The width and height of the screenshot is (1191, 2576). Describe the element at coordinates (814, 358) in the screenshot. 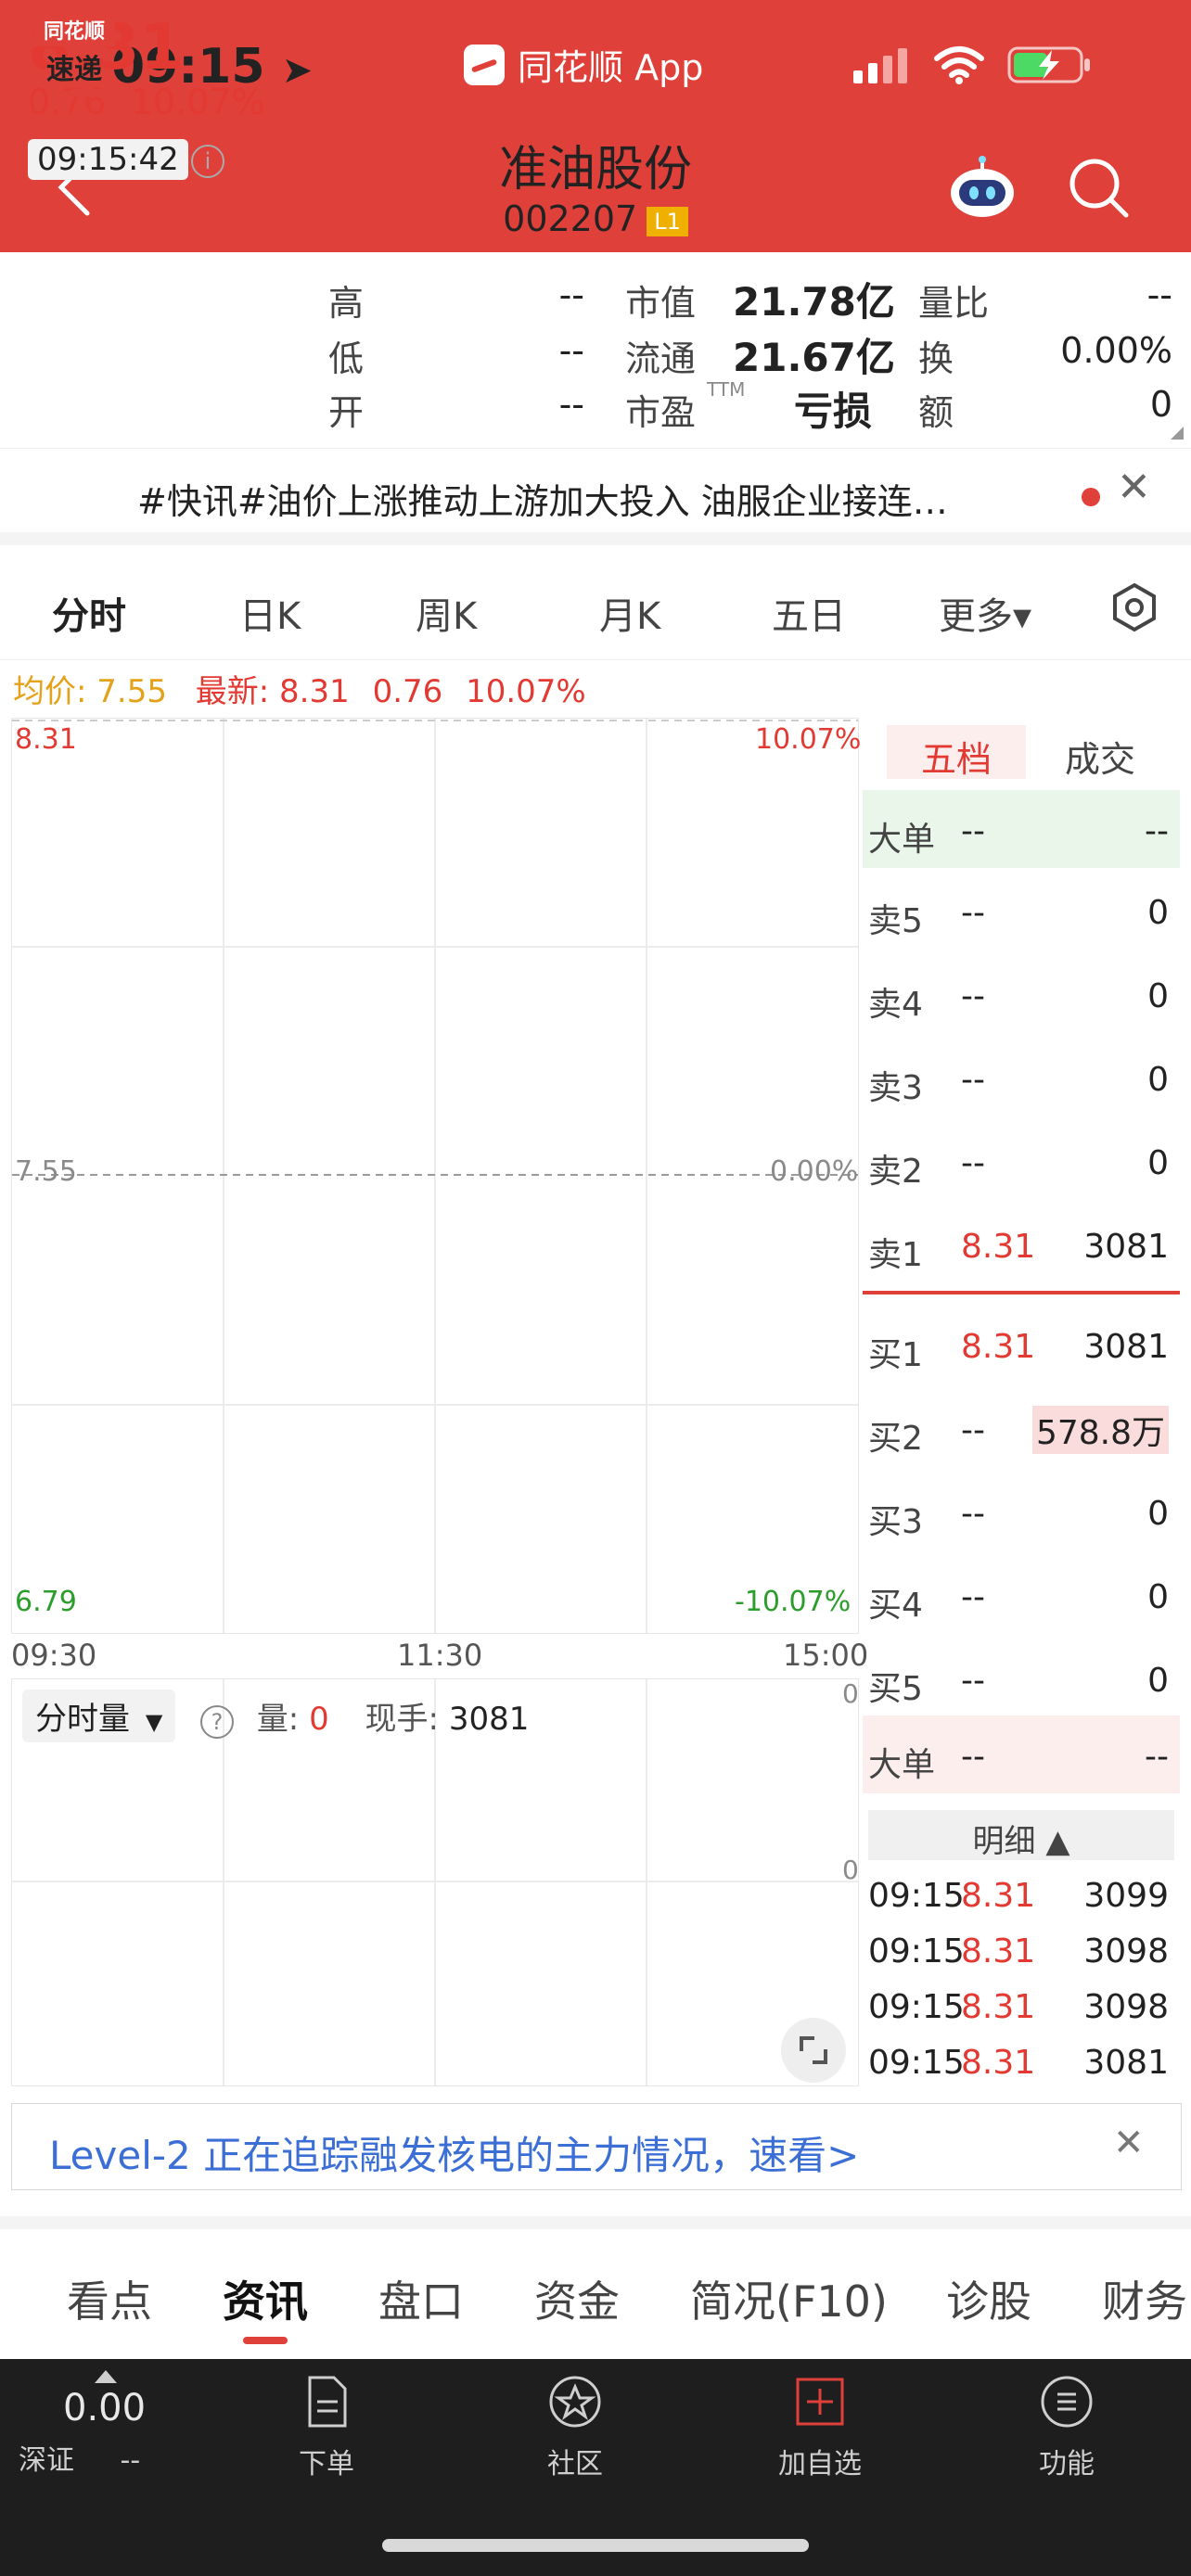

I see `value-float-cap: 21.67亿` at that location.